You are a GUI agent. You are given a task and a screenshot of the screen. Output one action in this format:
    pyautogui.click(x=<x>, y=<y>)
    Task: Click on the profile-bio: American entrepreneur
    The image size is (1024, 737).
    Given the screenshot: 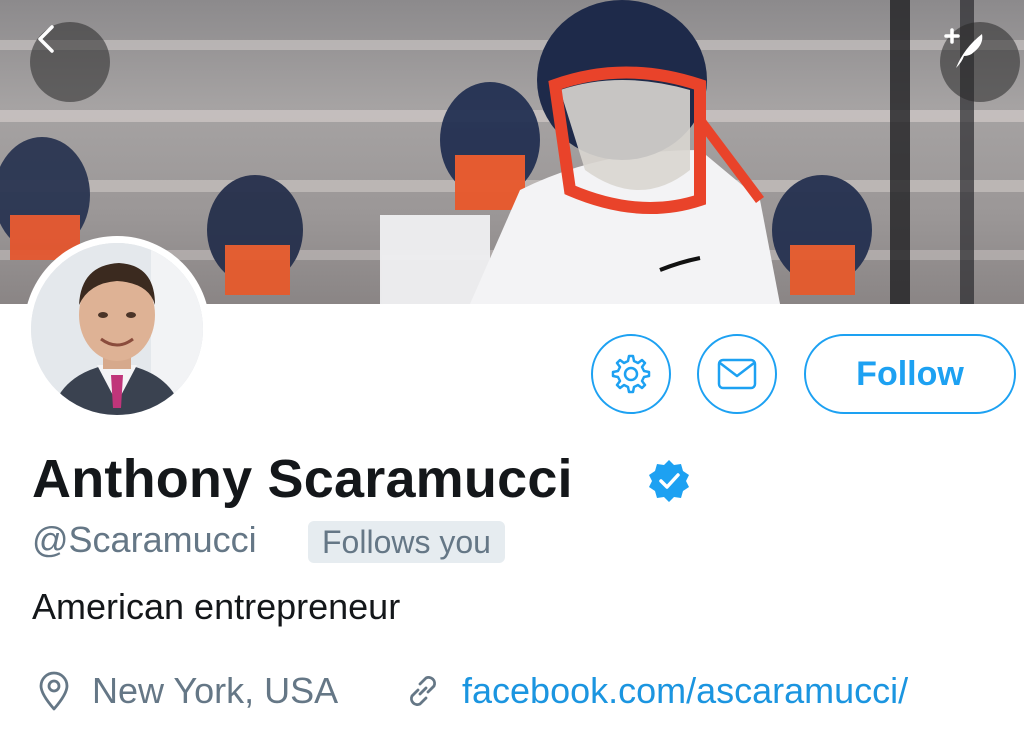 What is the action you would take?
    pyautogui.click(x=216, y=606)
    